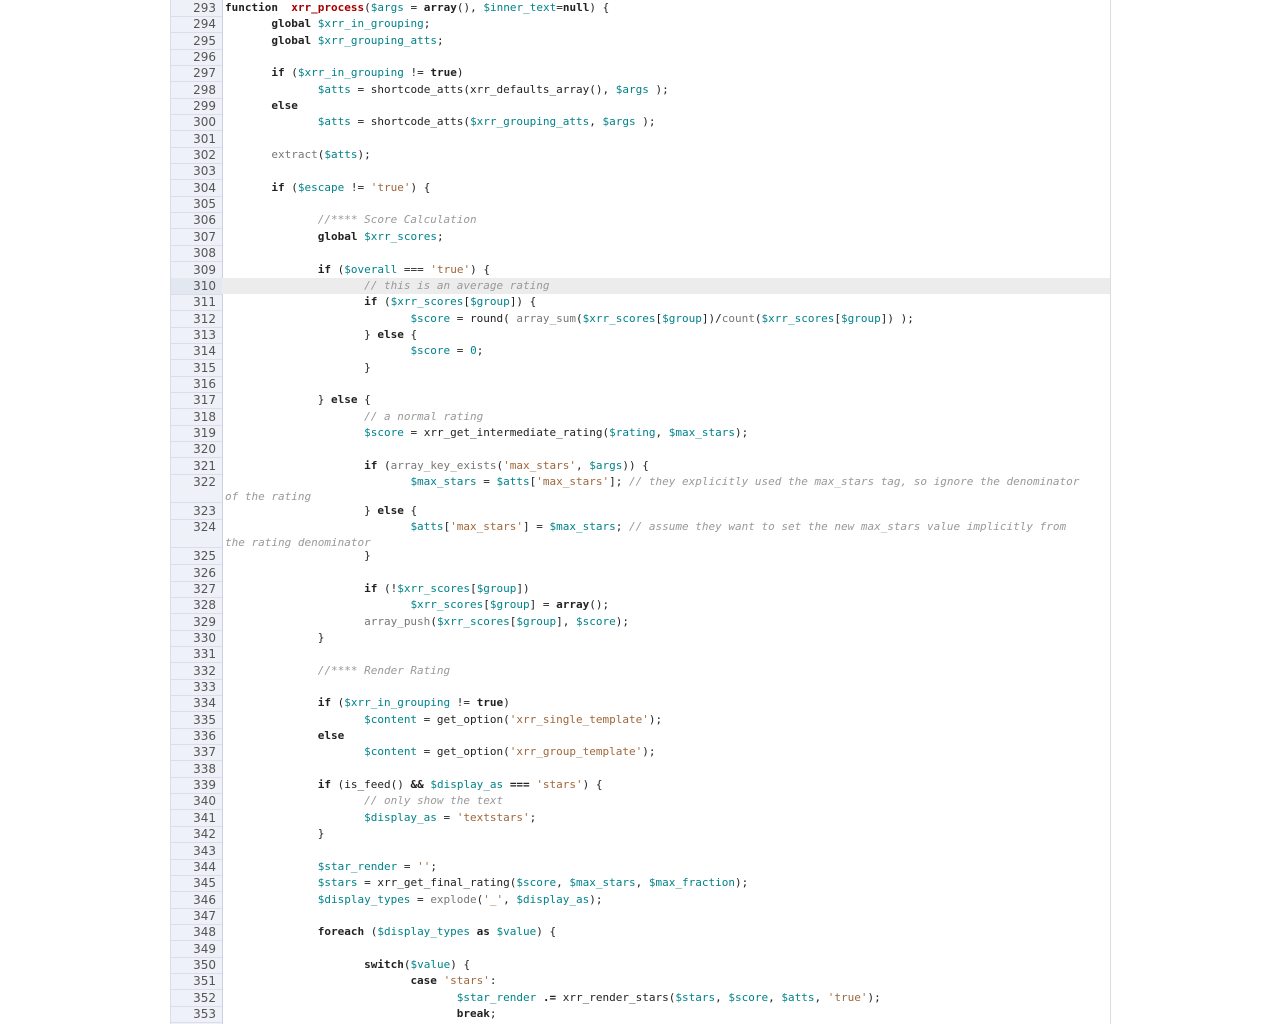 This screenshot has height=1024, width=1280. Describe the element at coordinates (196, 90) in the screenshot. I see `line-number: 298` at that location.